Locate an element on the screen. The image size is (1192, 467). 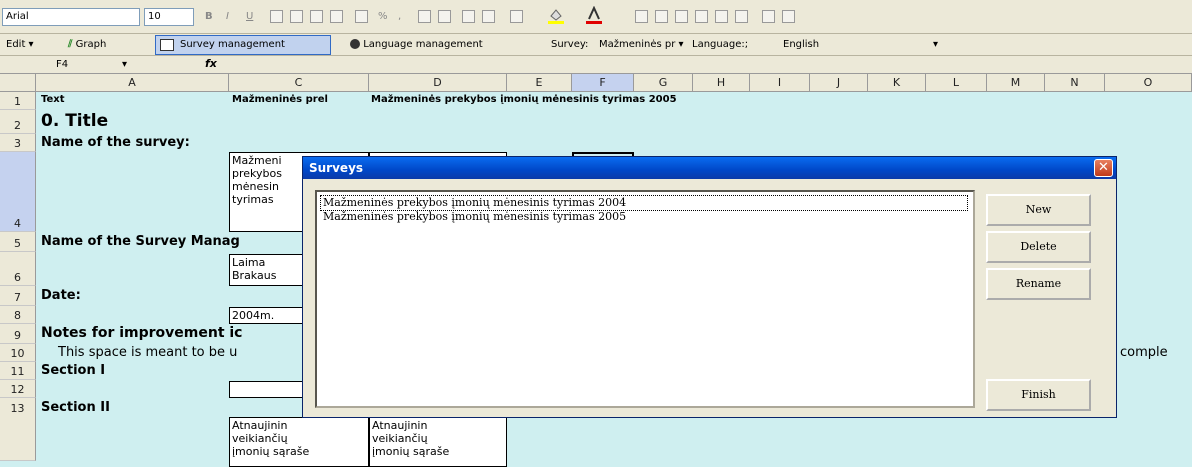
graph-button: ⫽ Graph is located at coordinates (87, 45).